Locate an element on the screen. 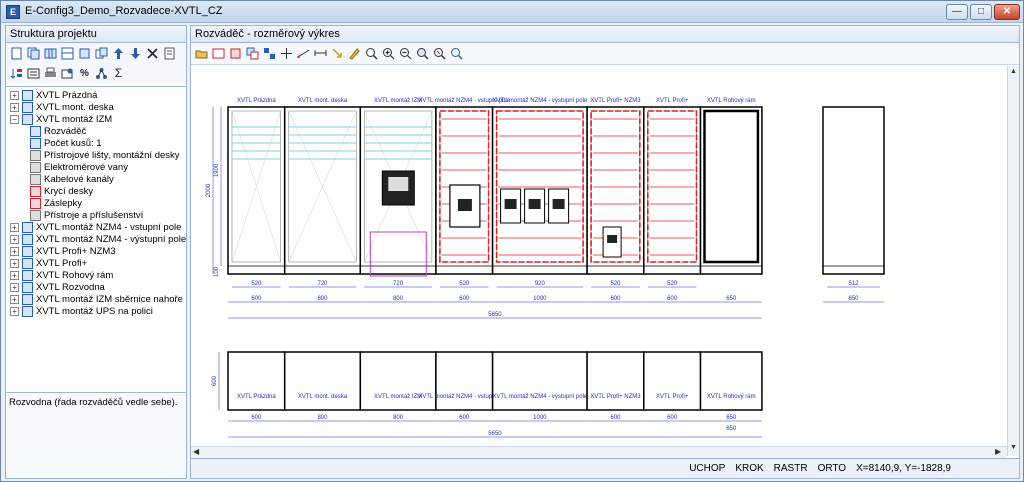 This screenshot has width=1024, height=482. tree-item: Kabelové kanály is located at coordinates (96, 179).